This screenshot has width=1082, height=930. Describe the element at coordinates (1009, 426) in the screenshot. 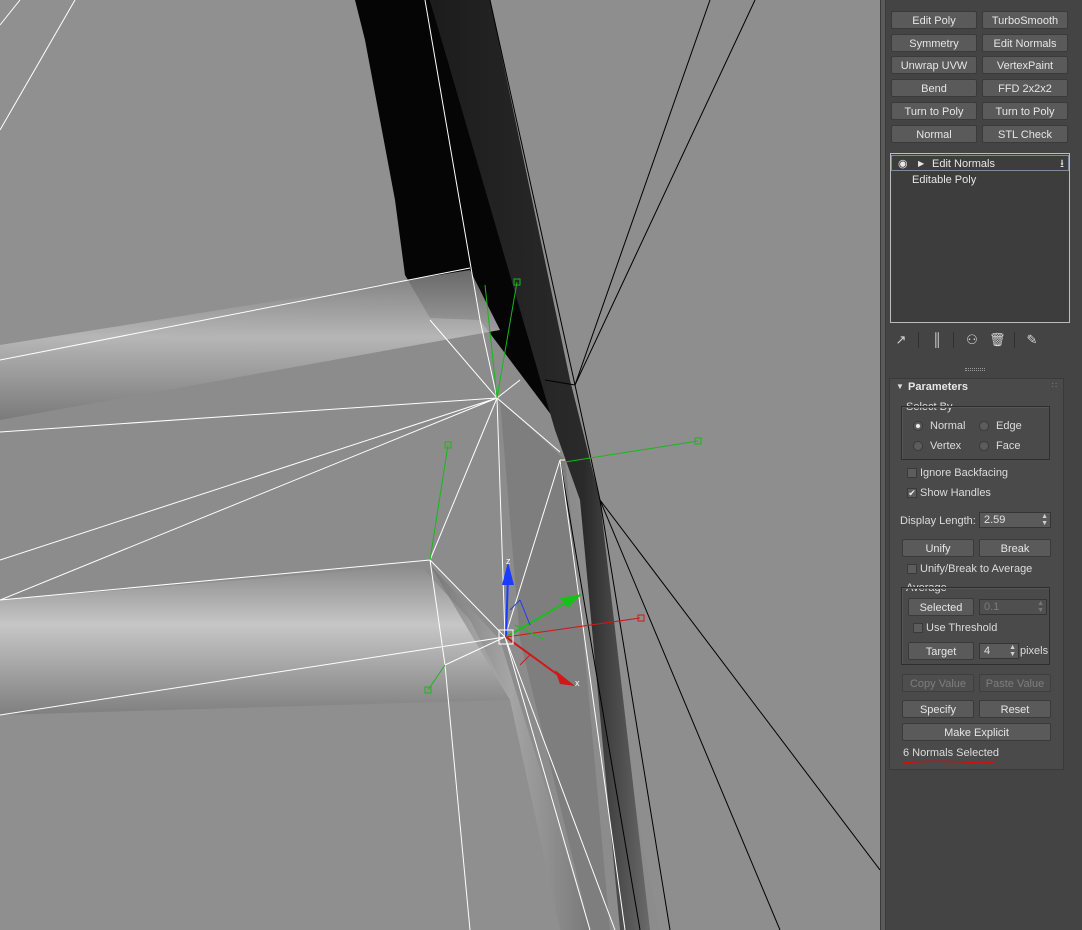

I see `radio-edge-label: Edge` at that location.